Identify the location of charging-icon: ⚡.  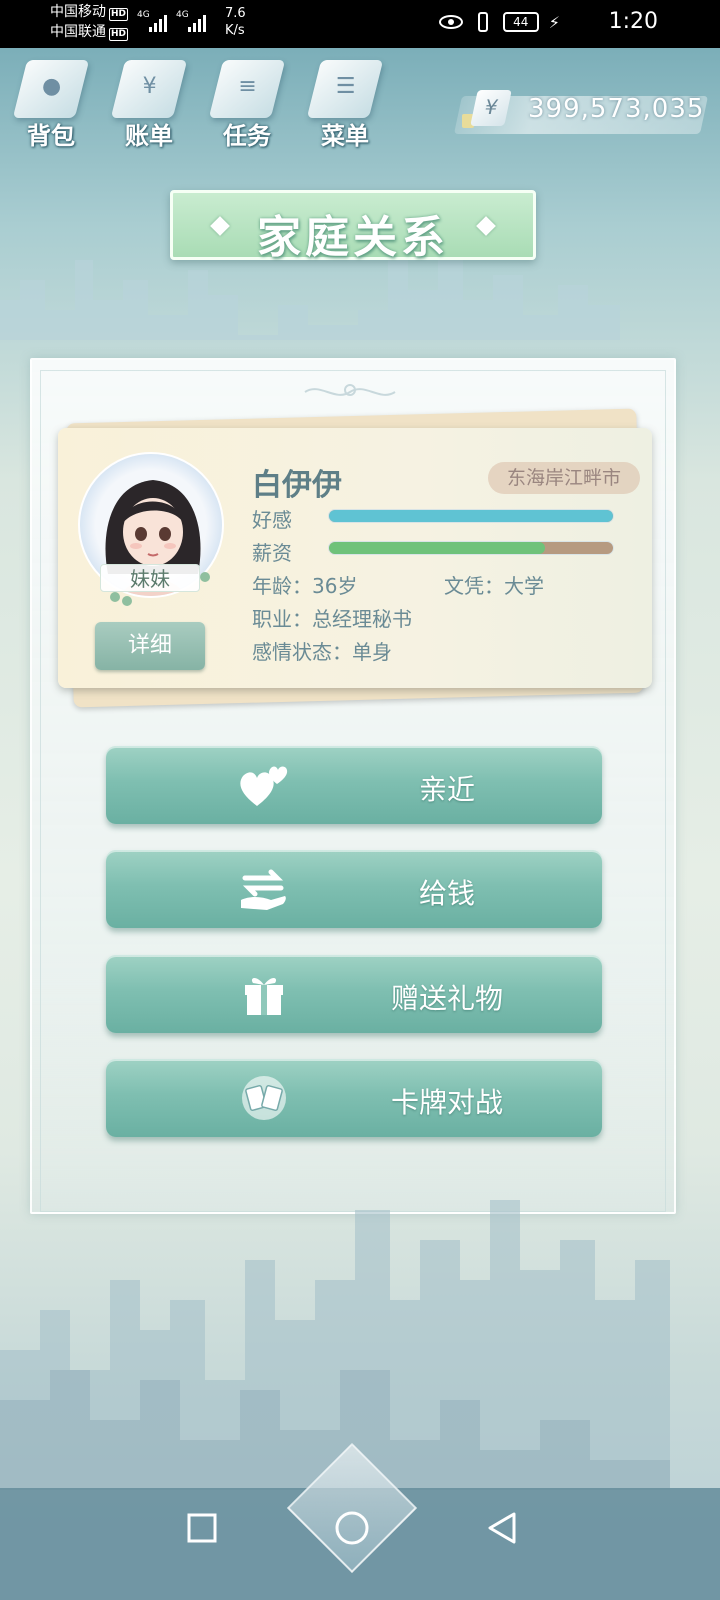
(554, 22).